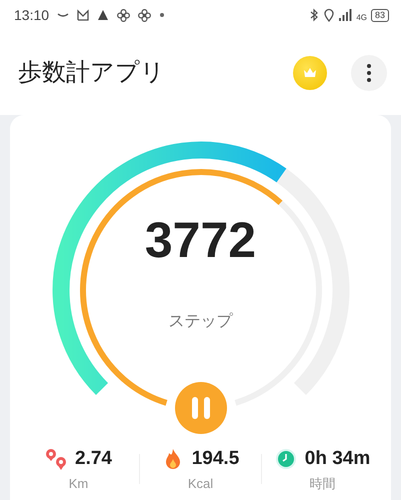 The height and width of the screenshot is (500, 401). What do you see at coordinates (162, 15) in the screenshot?
I see `dot-icon` at bounding box center [162, 15].